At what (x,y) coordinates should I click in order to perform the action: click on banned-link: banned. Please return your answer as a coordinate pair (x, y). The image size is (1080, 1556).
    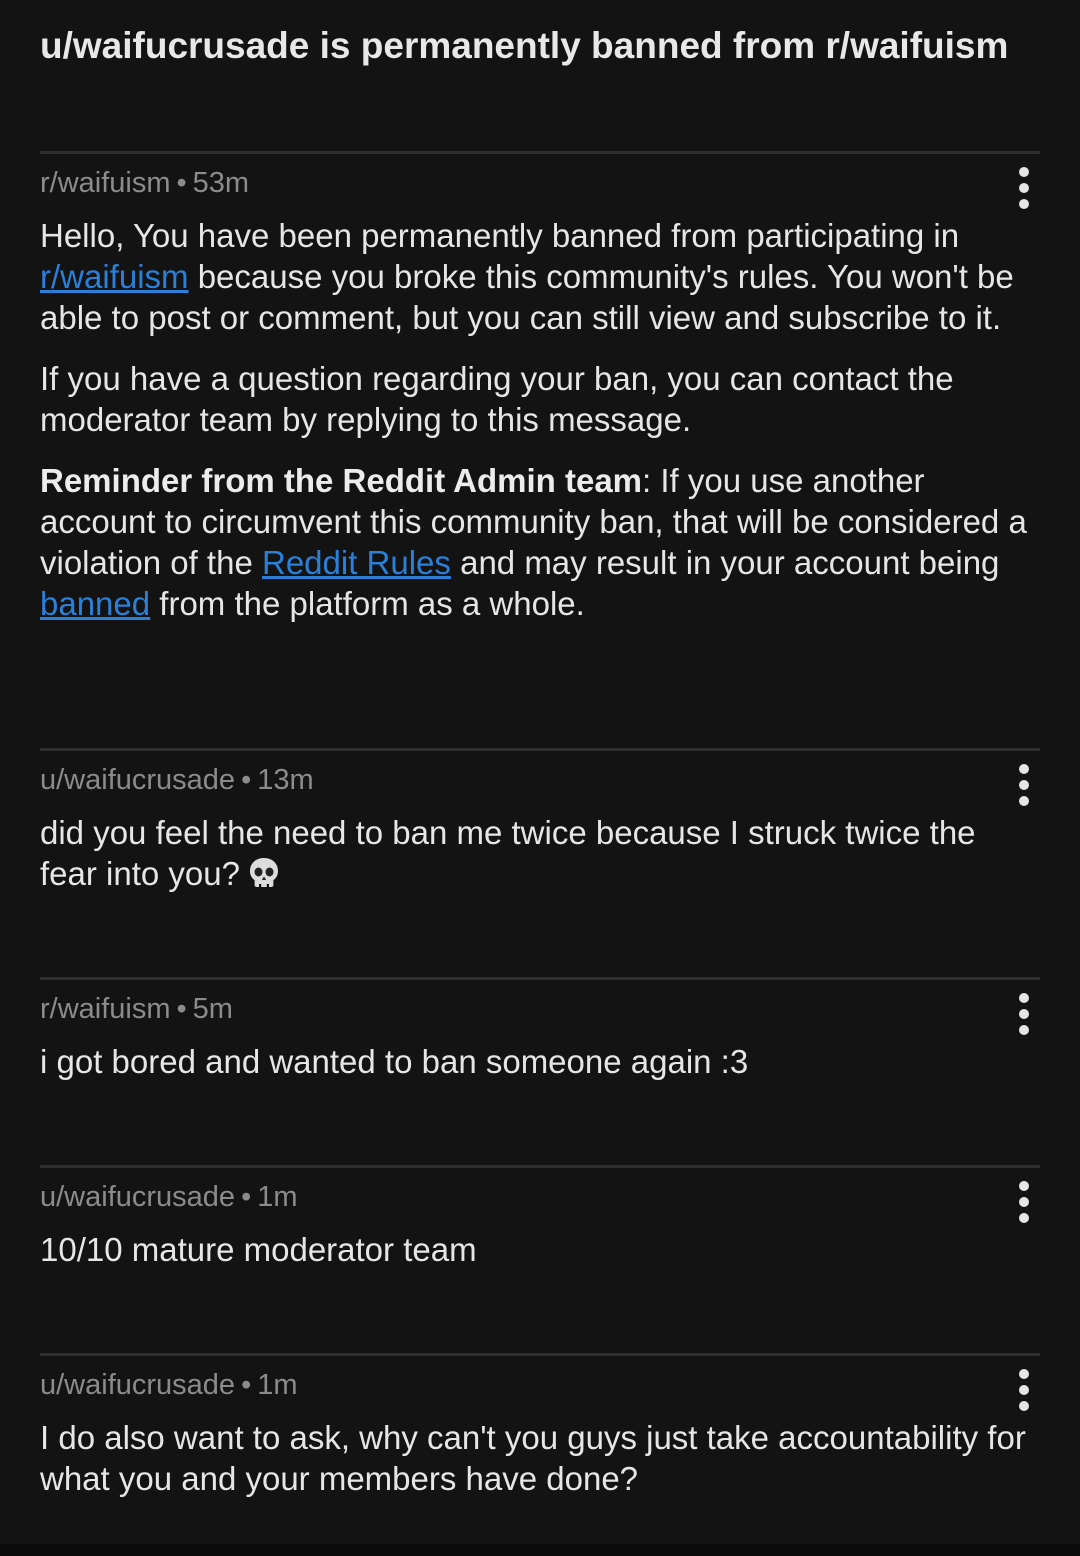
    Looking at the image, I should click on (95, 603).